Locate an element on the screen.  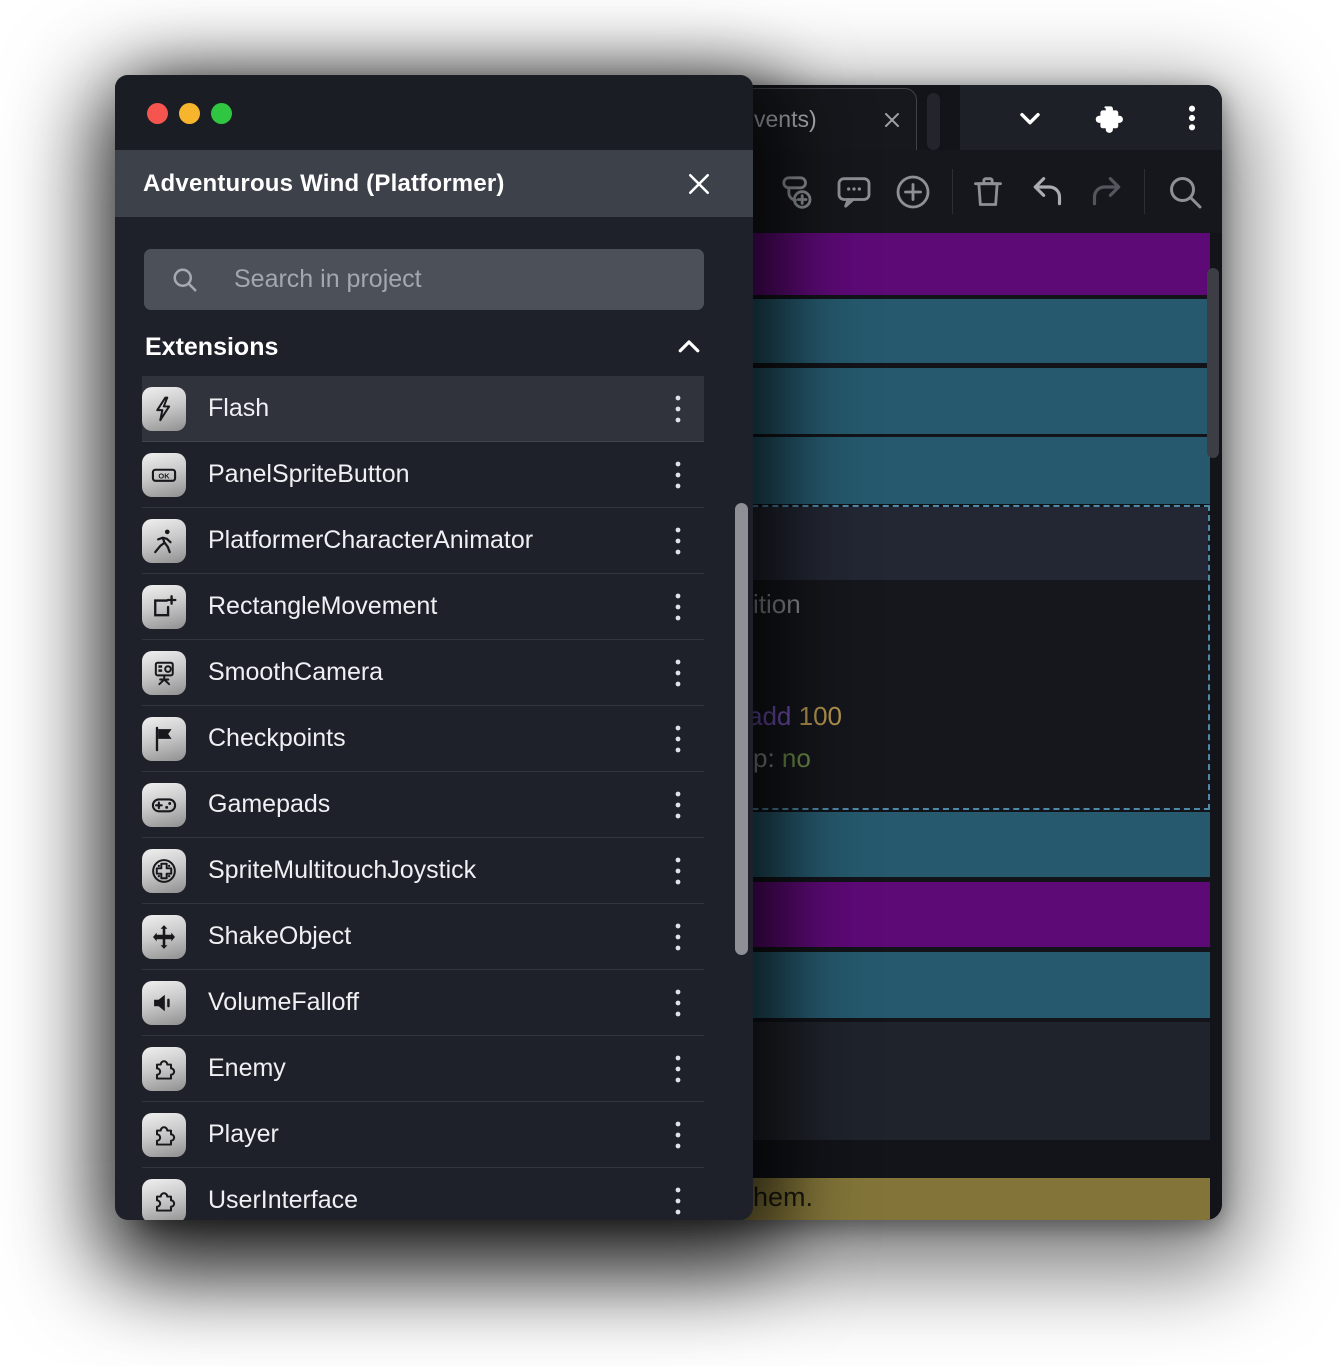
add-event-icon is located at coordinates (913, 192).